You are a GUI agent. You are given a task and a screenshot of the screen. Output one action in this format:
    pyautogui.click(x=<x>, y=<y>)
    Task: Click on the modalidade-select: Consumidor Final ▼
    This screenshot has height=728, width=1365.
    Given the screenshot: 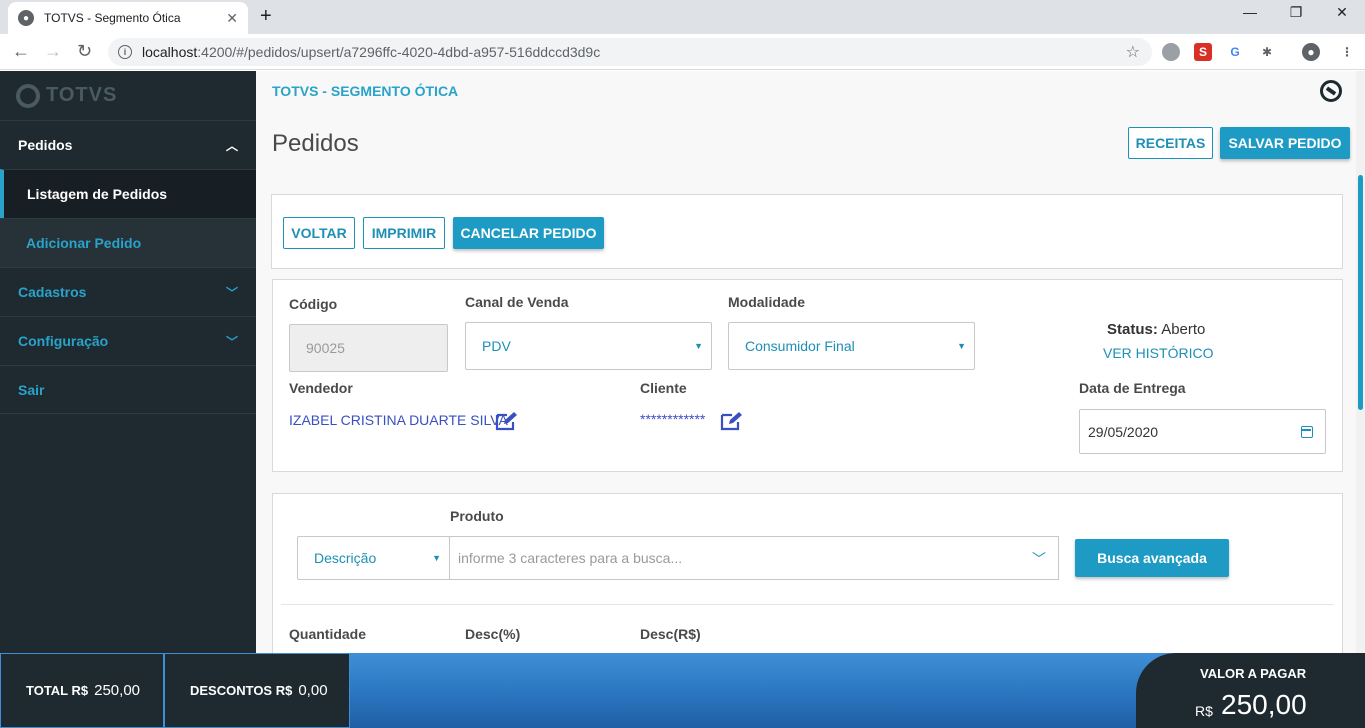 What is the action you would take?
    pyautogui.click(x=851, y=346)
    